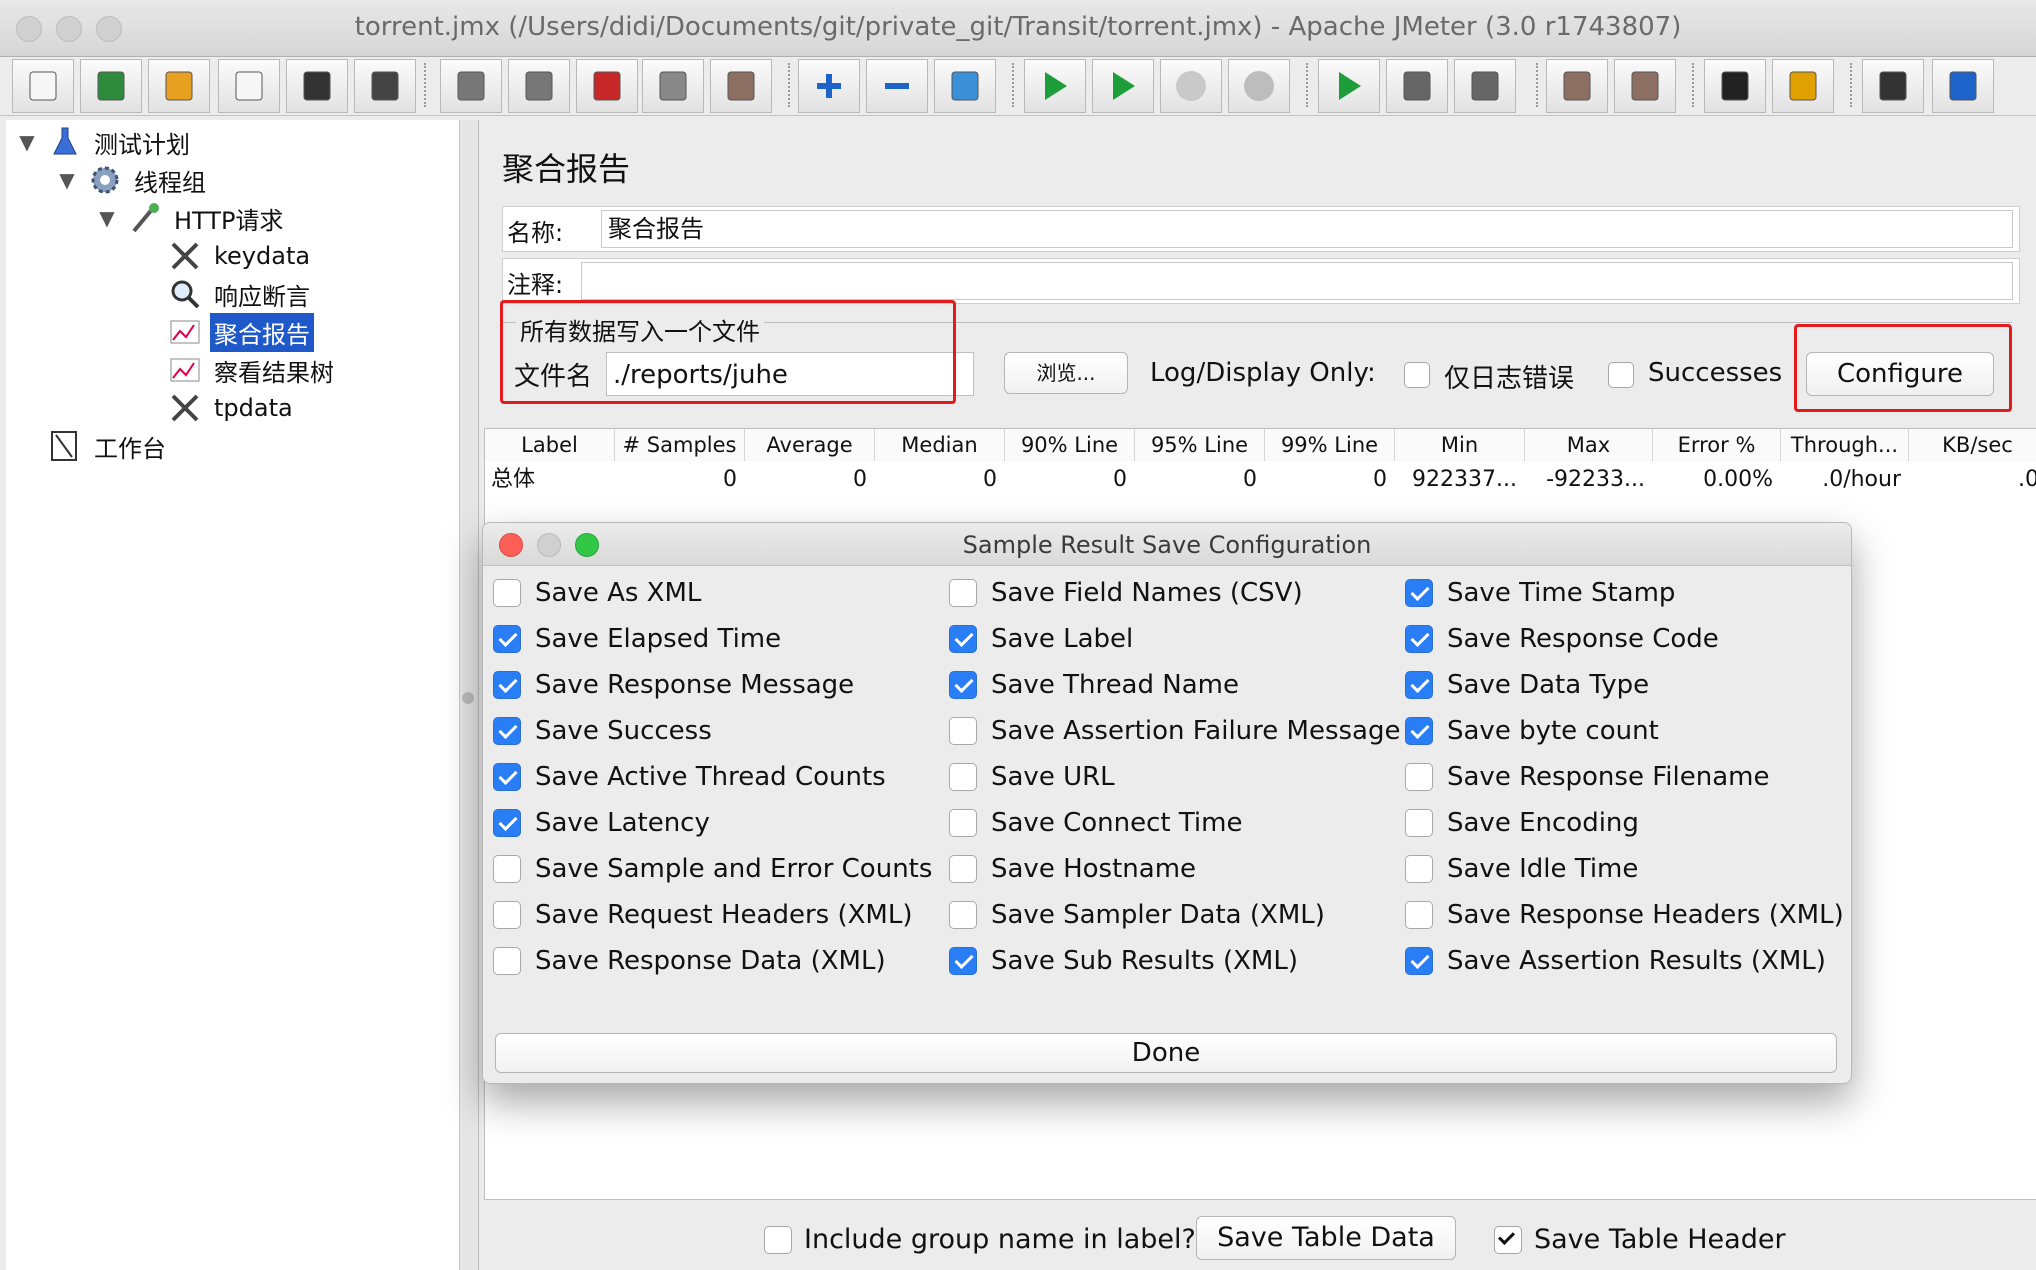 Image resolution: width=2036 pixels, height=1270 pixels. Describe the element at coordinates (673, 685) in the screenshot. I see `save-option: Save Response Message` at that location.